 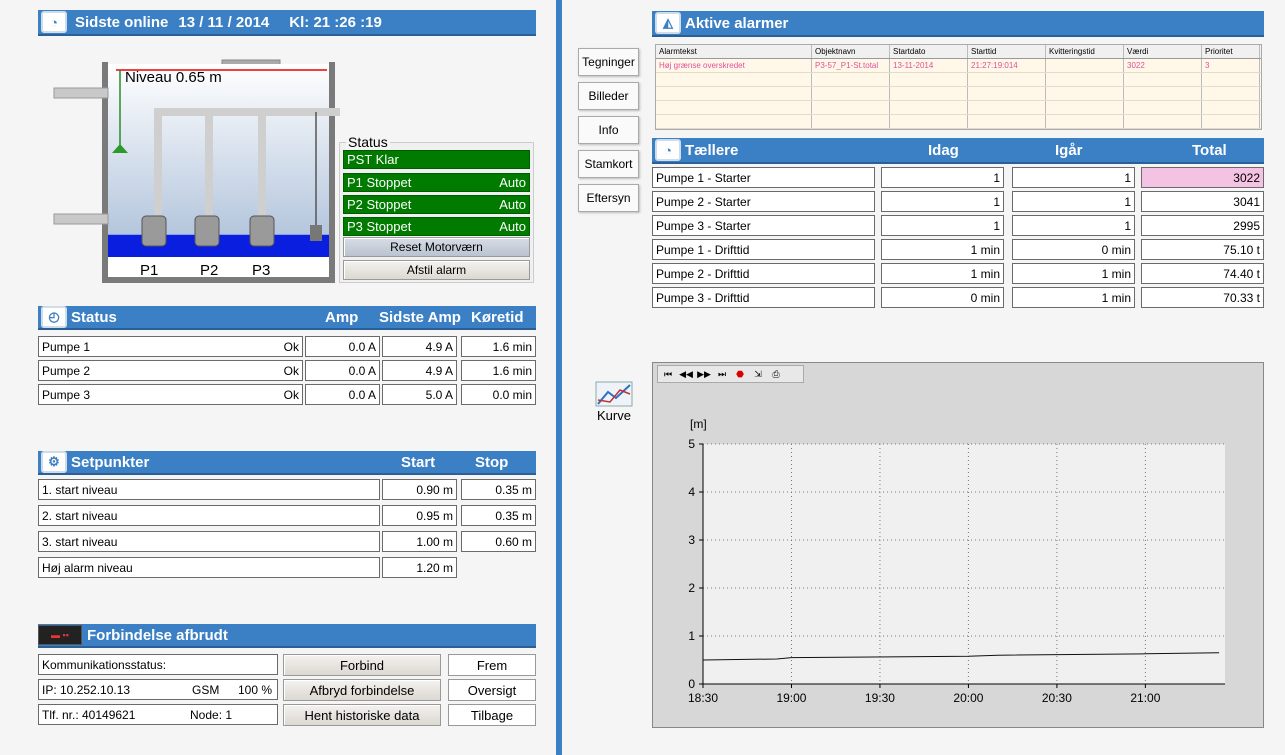 I want to click on y-tick-label: 0, so click(x=691, y=684).